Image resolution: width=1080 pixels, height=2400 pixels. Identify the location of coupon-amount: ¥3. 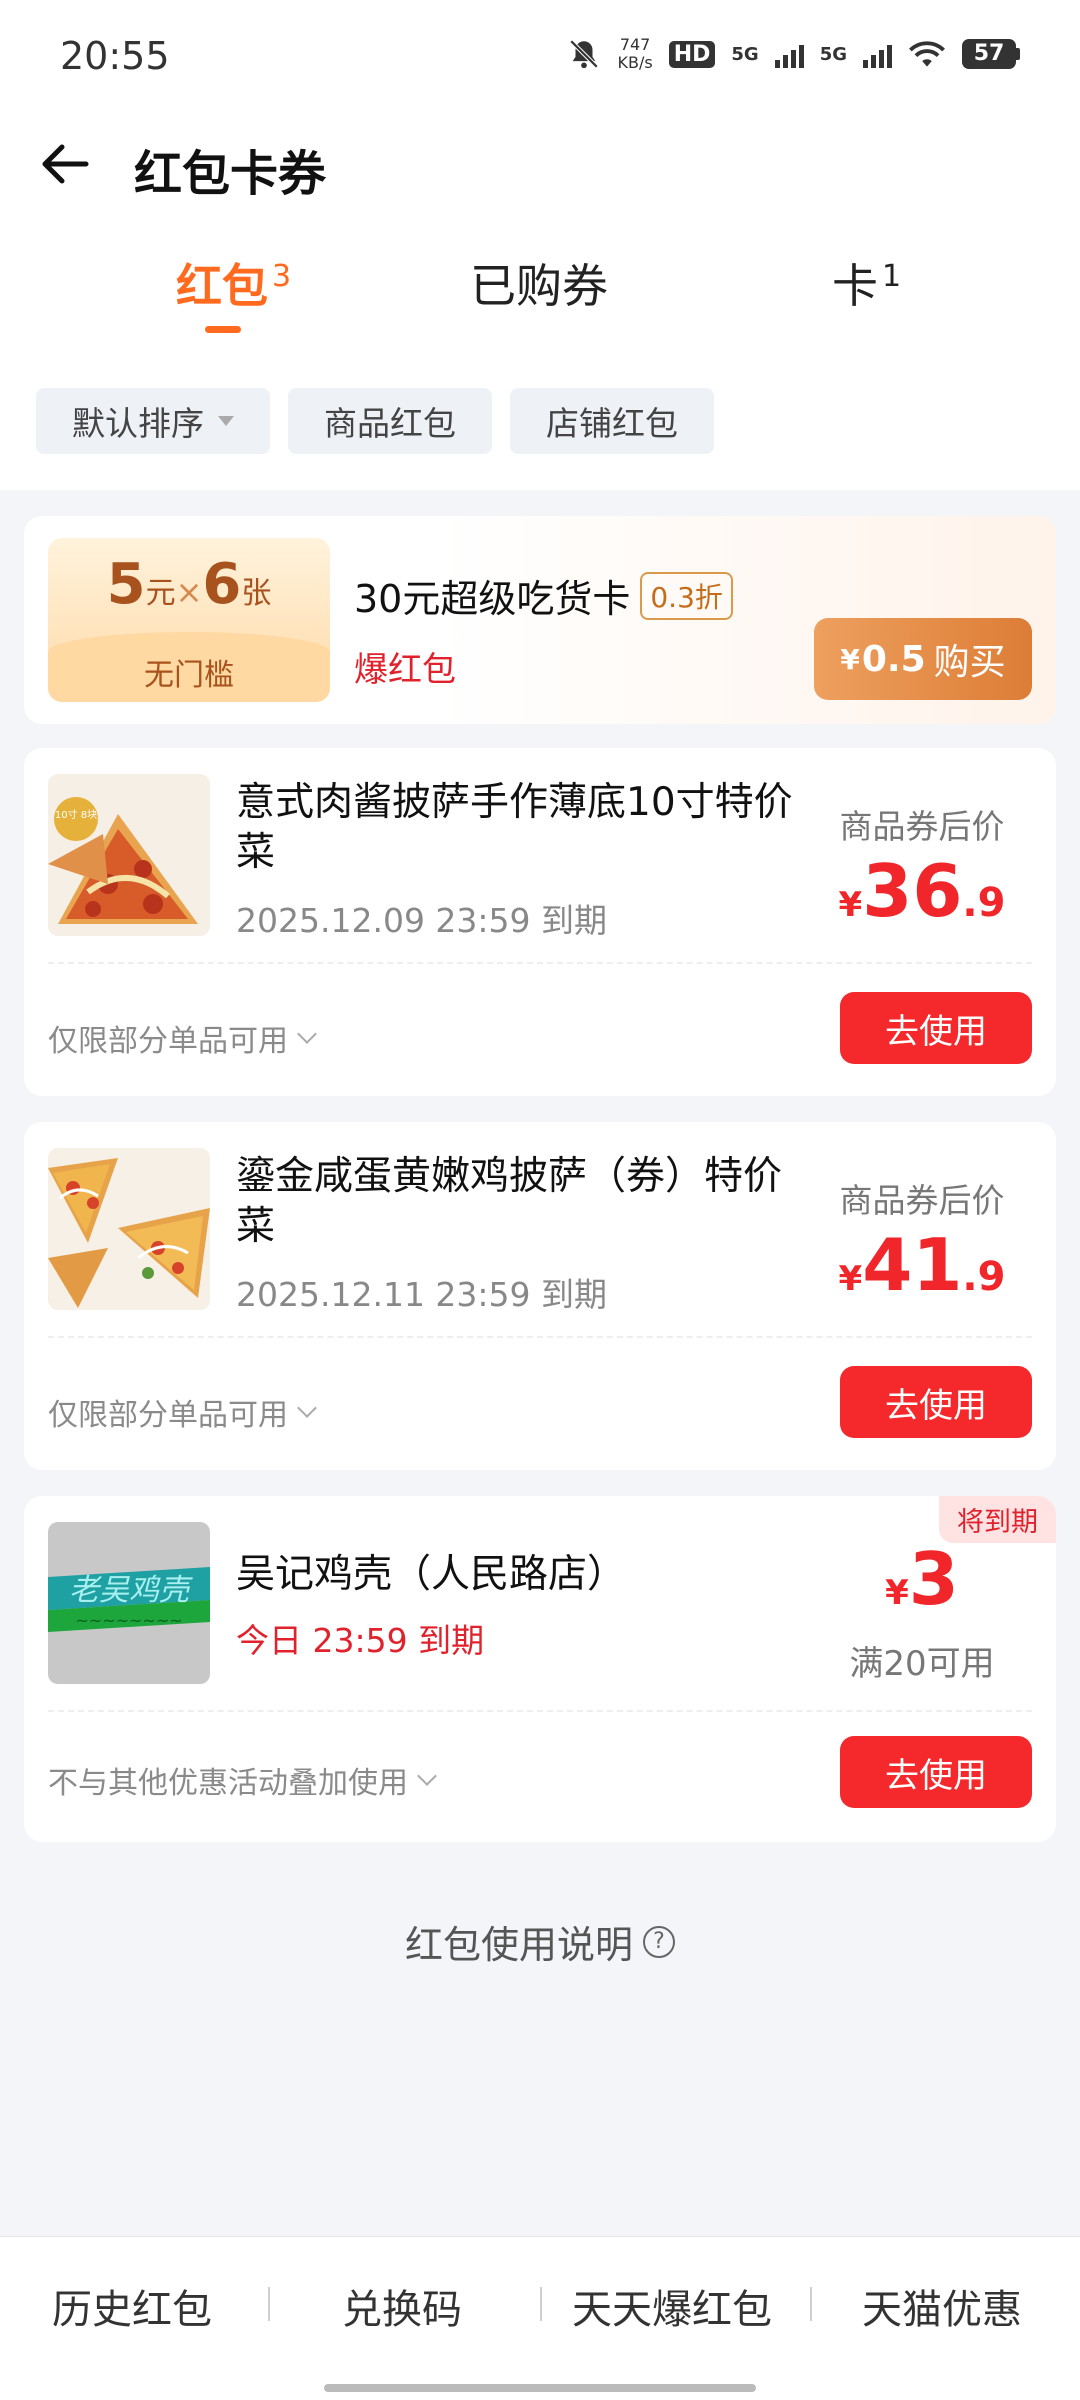
(922, 1579).